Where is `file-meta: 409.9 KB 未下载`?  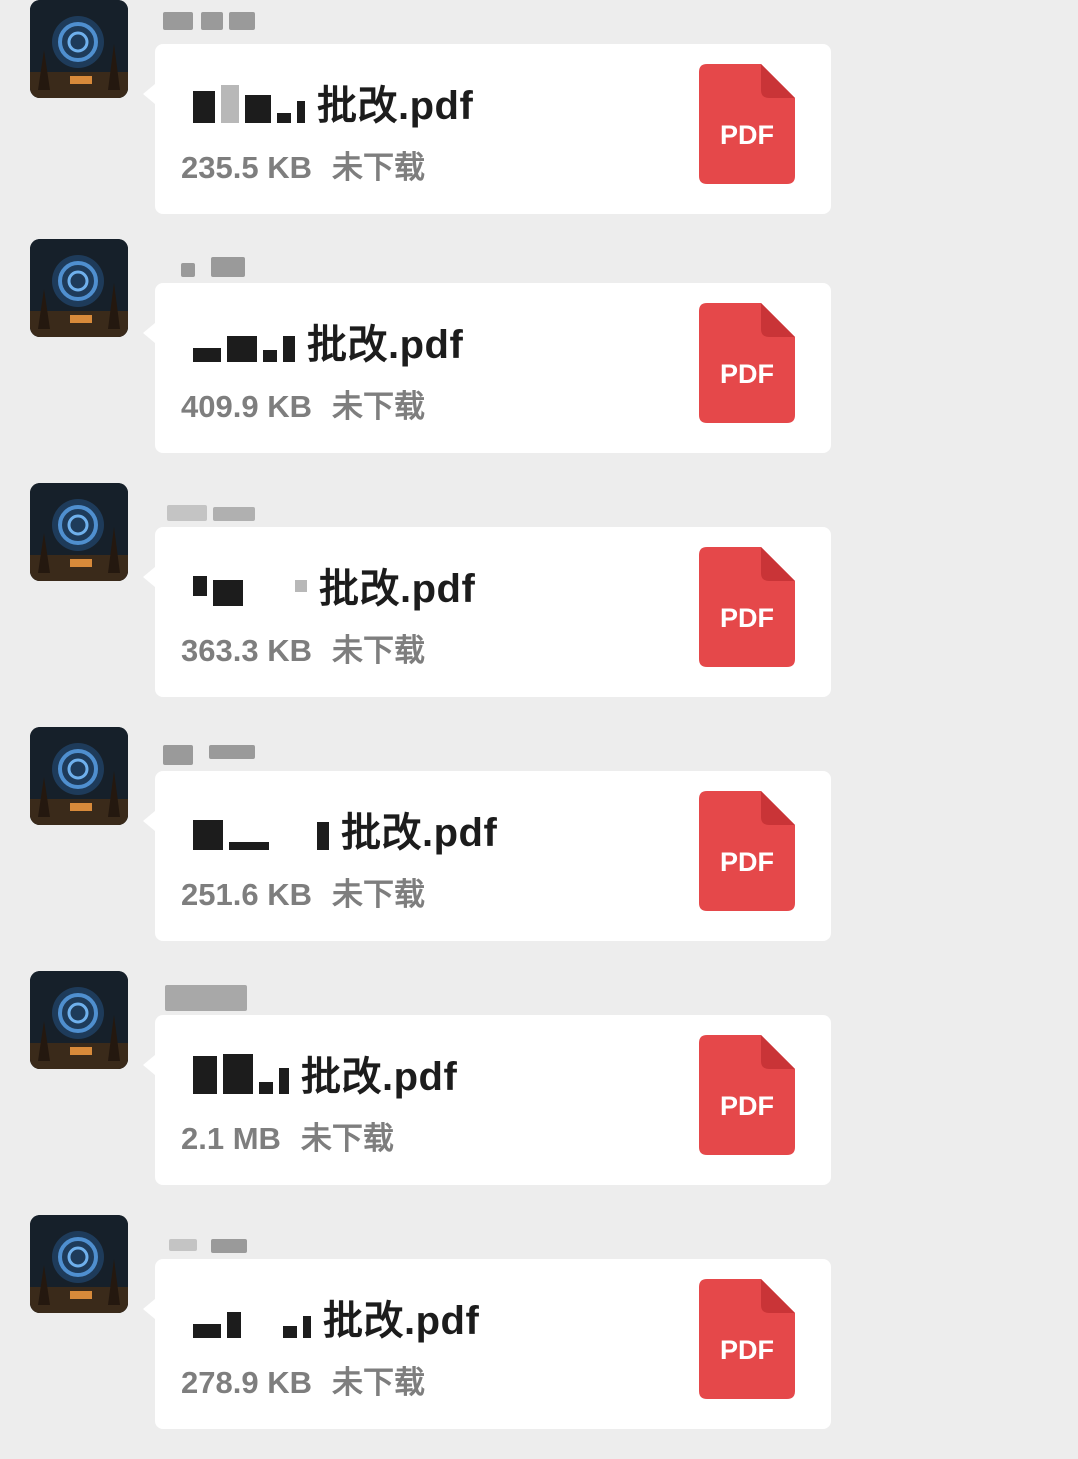
file-meta: 409.9 KB 未下载 is located at coordinates (303, 403).